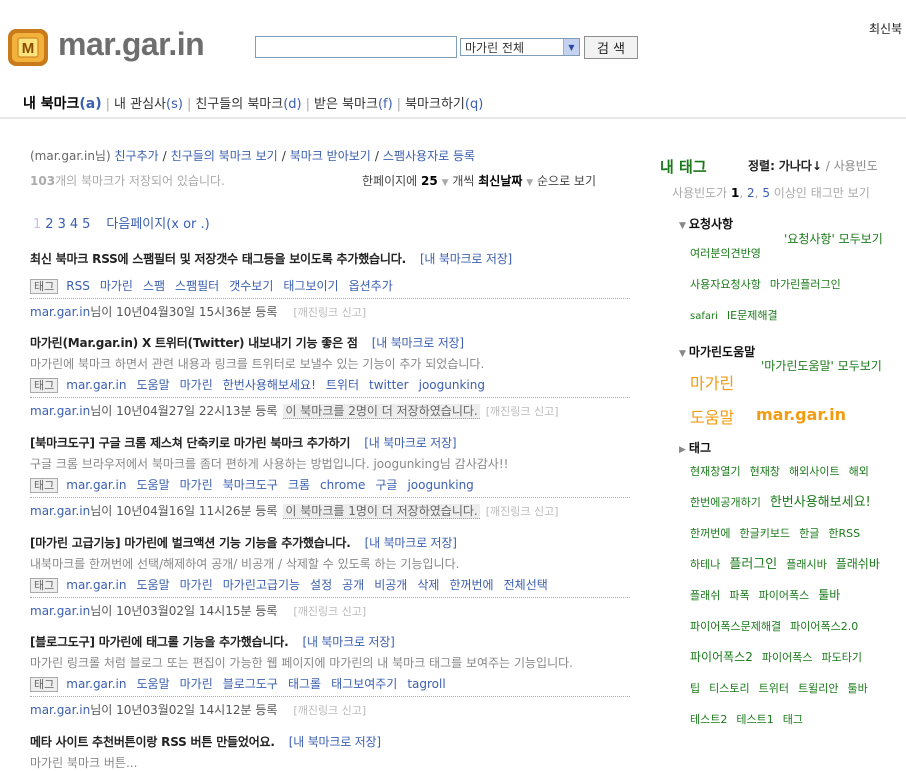 The image size is (906, 771). I want to click on saved-by-others-link: 이 북마크를 1명이 더 저장하였습니다., so click(381, 511).